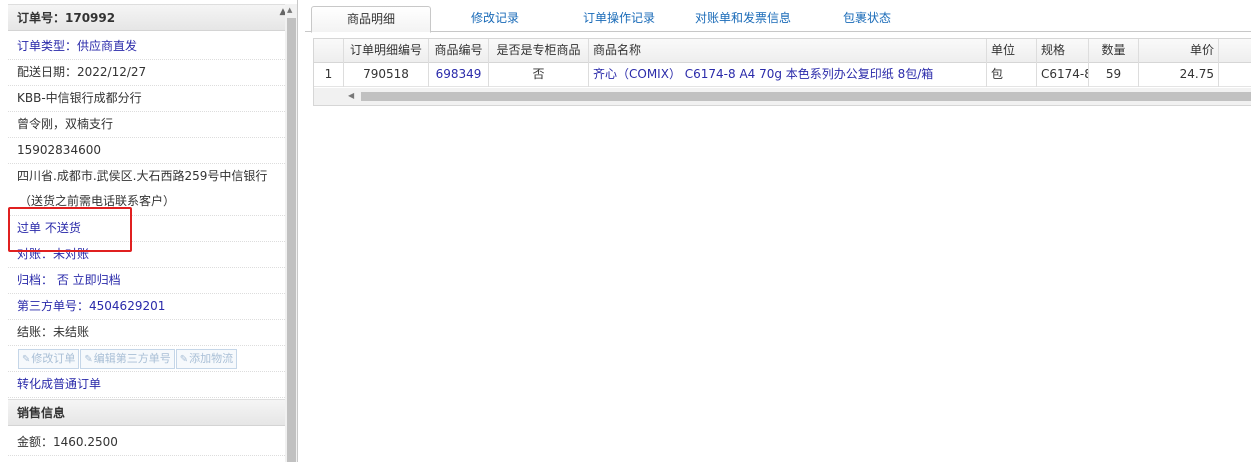  I want to click on convert-normal-order-link: 转化成普通订单, so click(146, 385).